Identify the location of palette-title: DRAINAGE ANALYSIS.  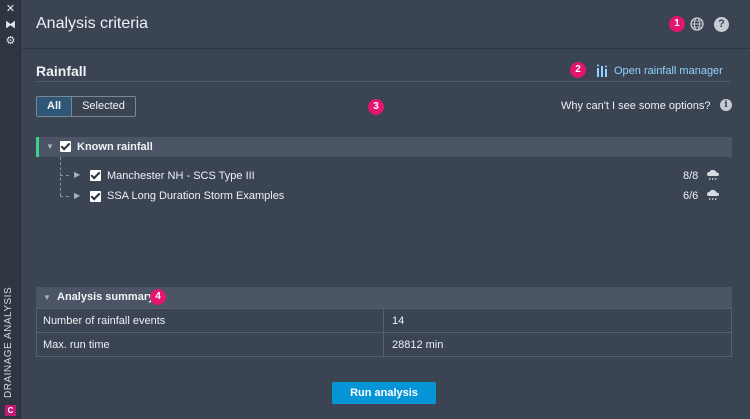
(8, 342).